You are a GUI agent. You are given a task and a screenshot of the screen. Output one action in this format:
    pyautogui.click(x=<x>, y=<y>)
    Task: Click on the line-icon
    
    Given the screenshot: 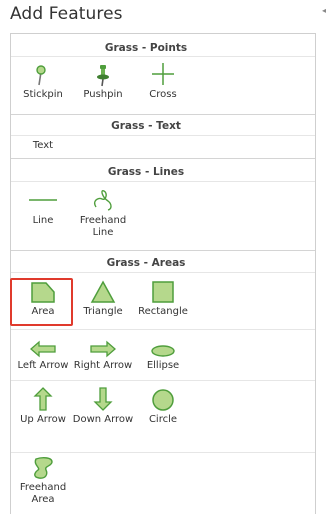 What is the action you would take?
    pyautogui.click(x=43, y=200)
    